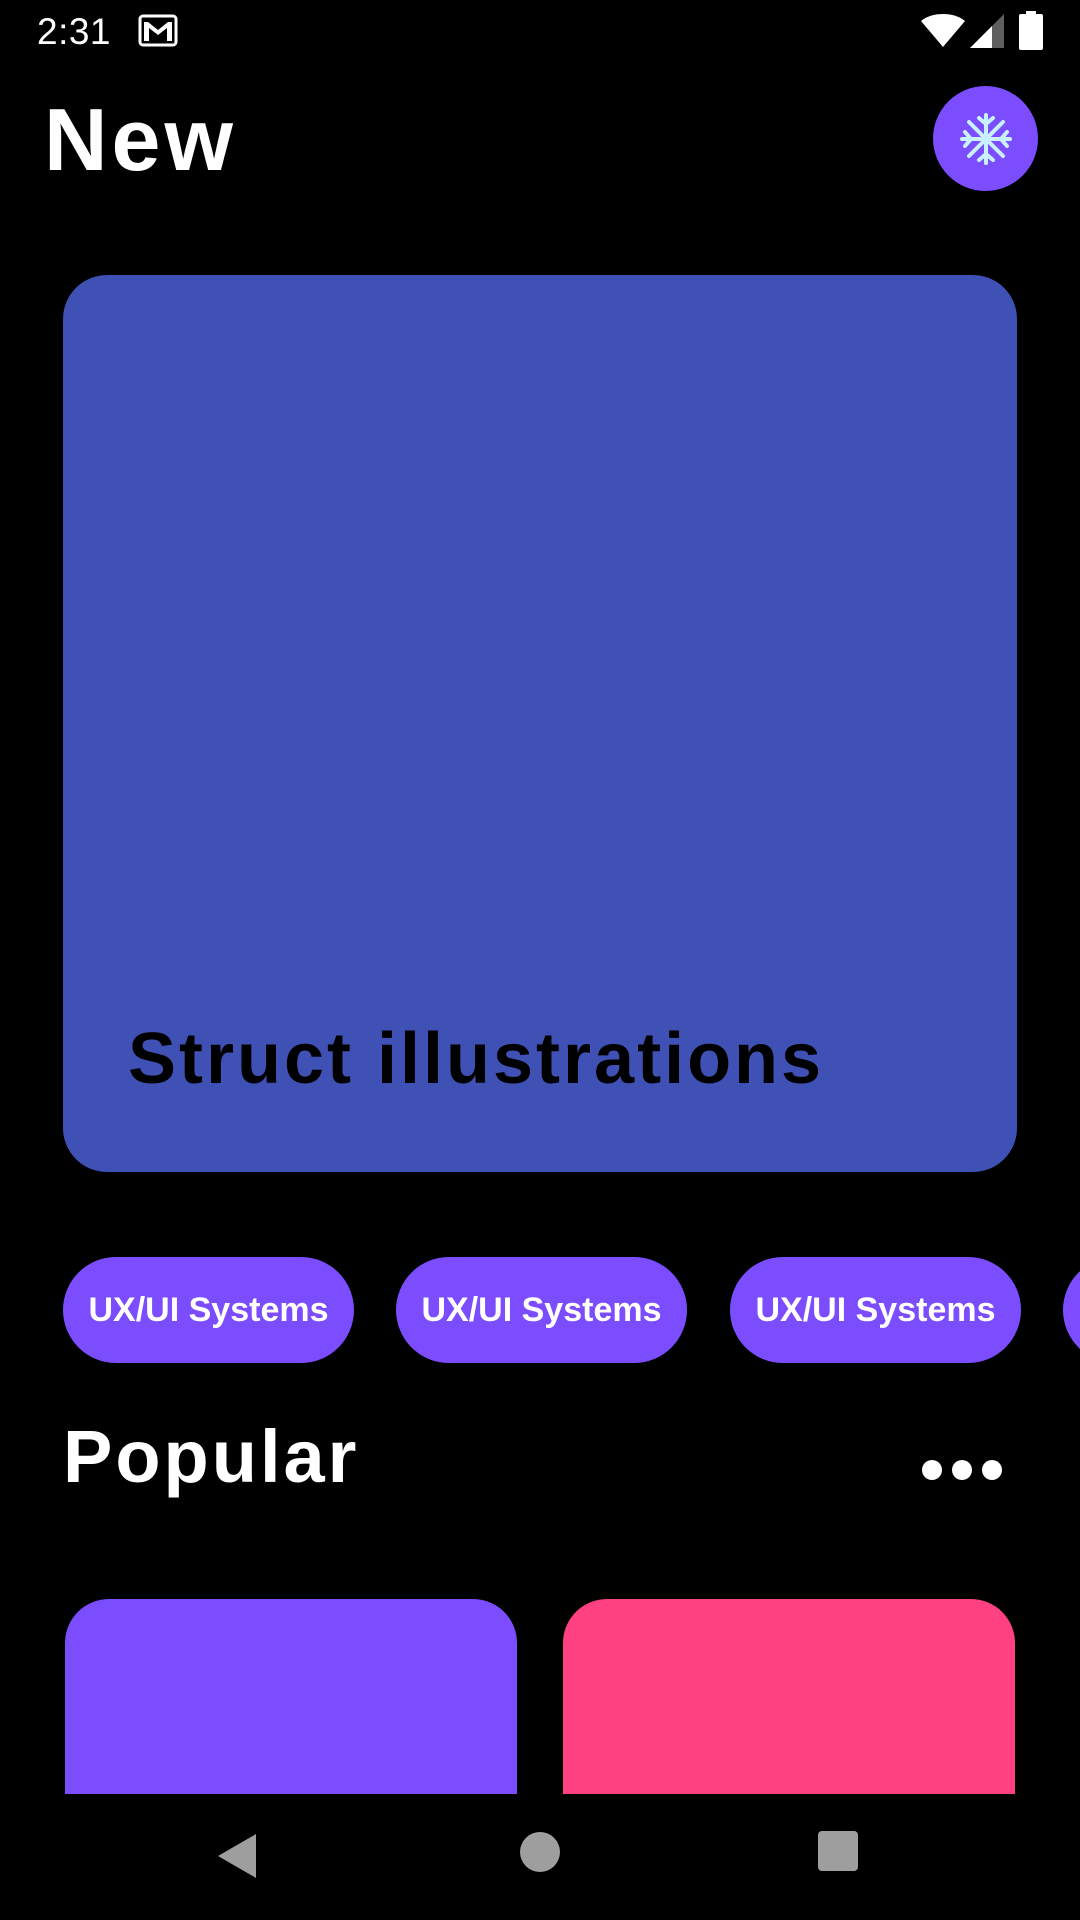  Describe the element at coordinates (476, 1059) in the screenshot. I see `hero-title: Struct illustrations` at that location.